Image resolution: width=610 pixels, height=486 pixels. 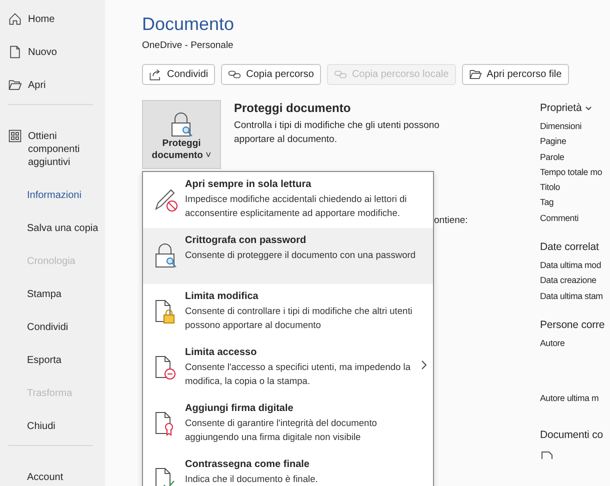 What do you see at coordinates (570, 248) in the screenshot?
I see `property-heading: Date correlat` at bounding box center [570, 248].